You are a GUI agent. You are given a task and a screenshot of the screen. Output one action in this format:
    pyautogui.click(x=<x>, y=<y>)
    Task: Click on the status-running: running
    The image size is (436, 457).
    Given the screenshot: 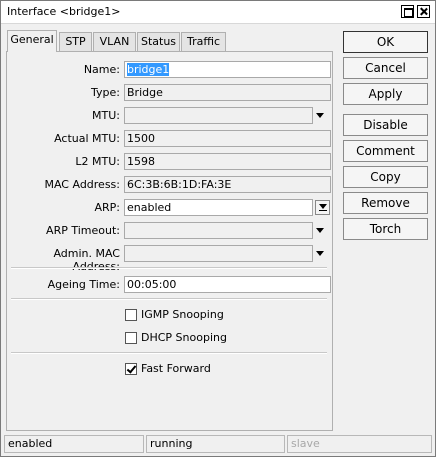 What is the action you would take?
    pyautogui.click(x=215, y=444)
    